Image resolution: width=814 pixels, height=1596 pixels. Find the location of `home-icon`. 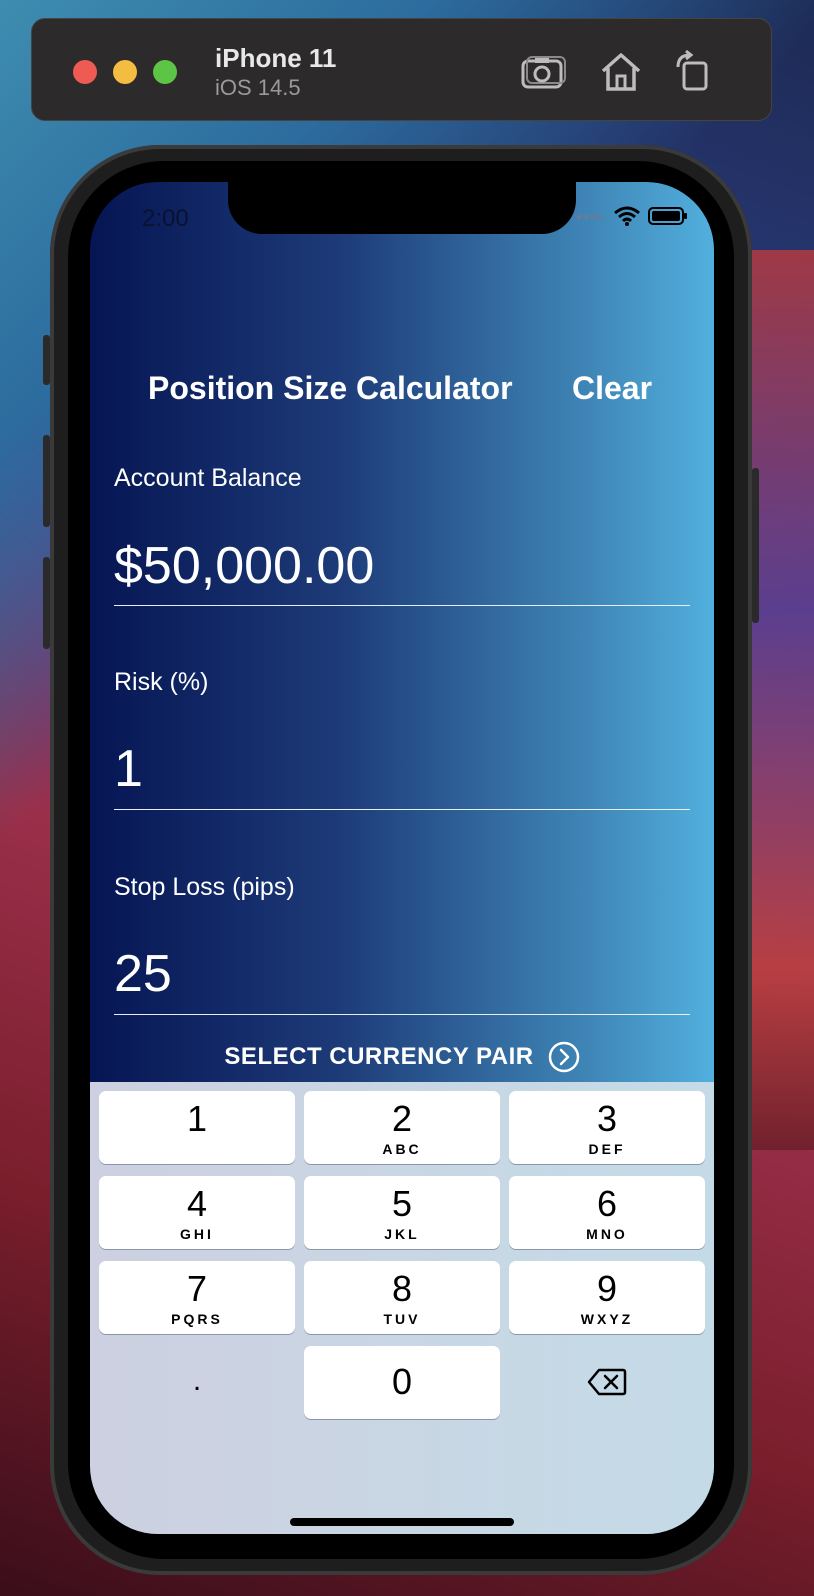

home-icon is located at coordinates (621, 71).